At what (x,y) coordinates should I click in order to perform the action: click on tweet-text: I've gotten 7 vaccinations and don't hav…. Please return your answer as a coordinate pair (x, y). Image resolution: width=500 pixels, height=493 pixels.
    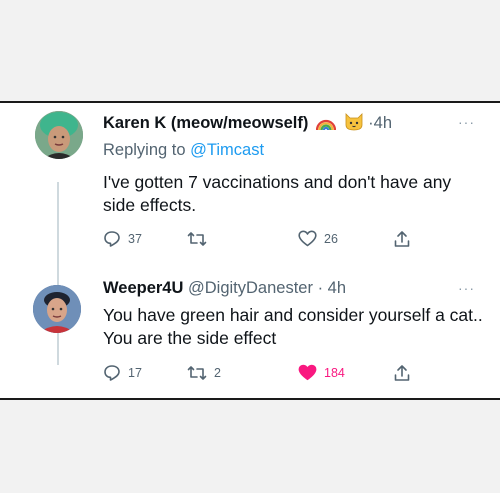
    Looking at the image, I should click on (277, 193).